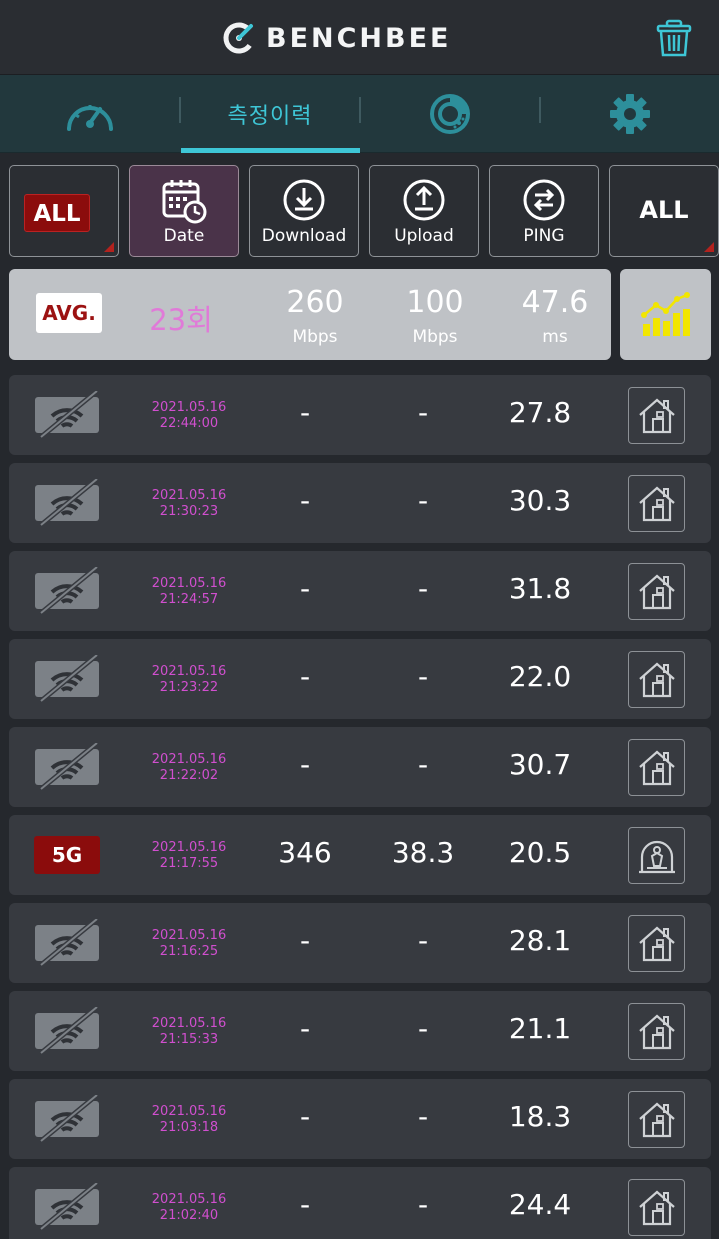 The height and width of the screenshot is (1239, 719). What do you see at coordinates (423, 852) in the screenshot?
I see `record-upload: 38.3` at bounding box center [423, 852].